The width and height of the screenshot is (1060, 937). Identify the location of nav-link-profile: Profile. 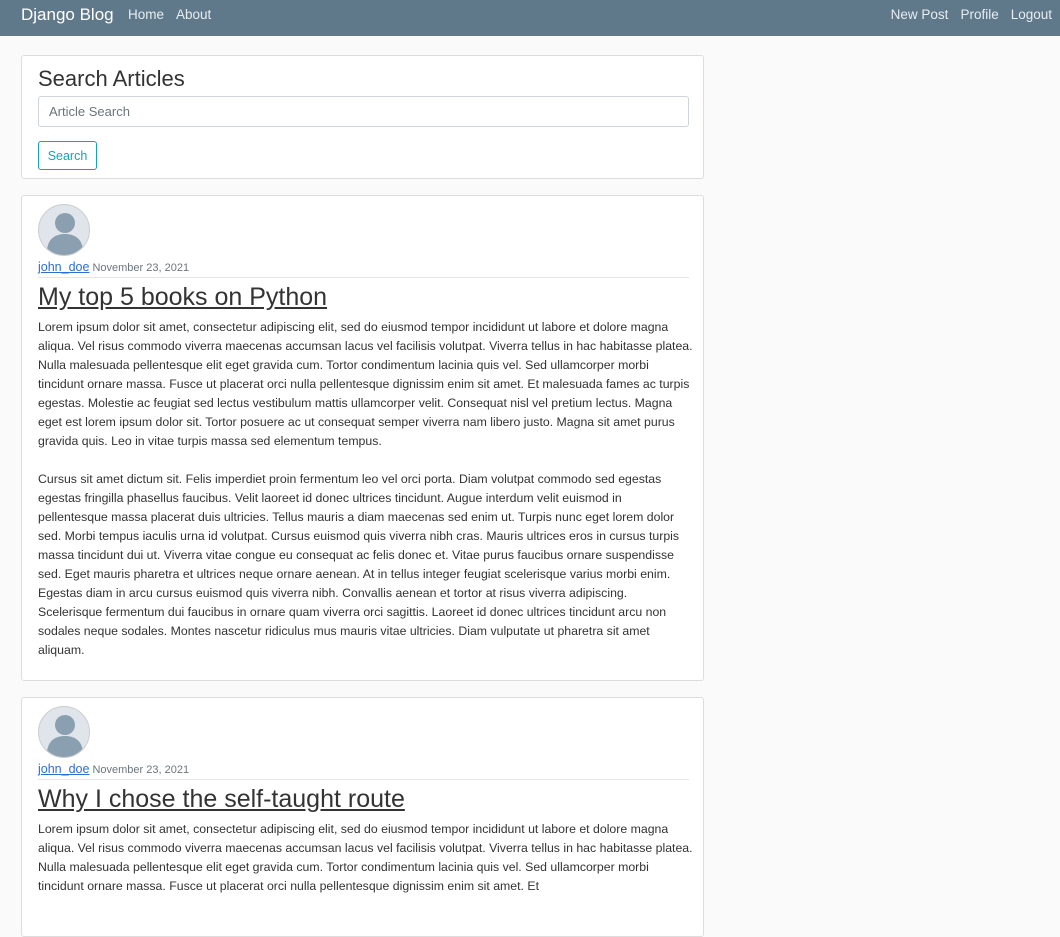
(979, 15).